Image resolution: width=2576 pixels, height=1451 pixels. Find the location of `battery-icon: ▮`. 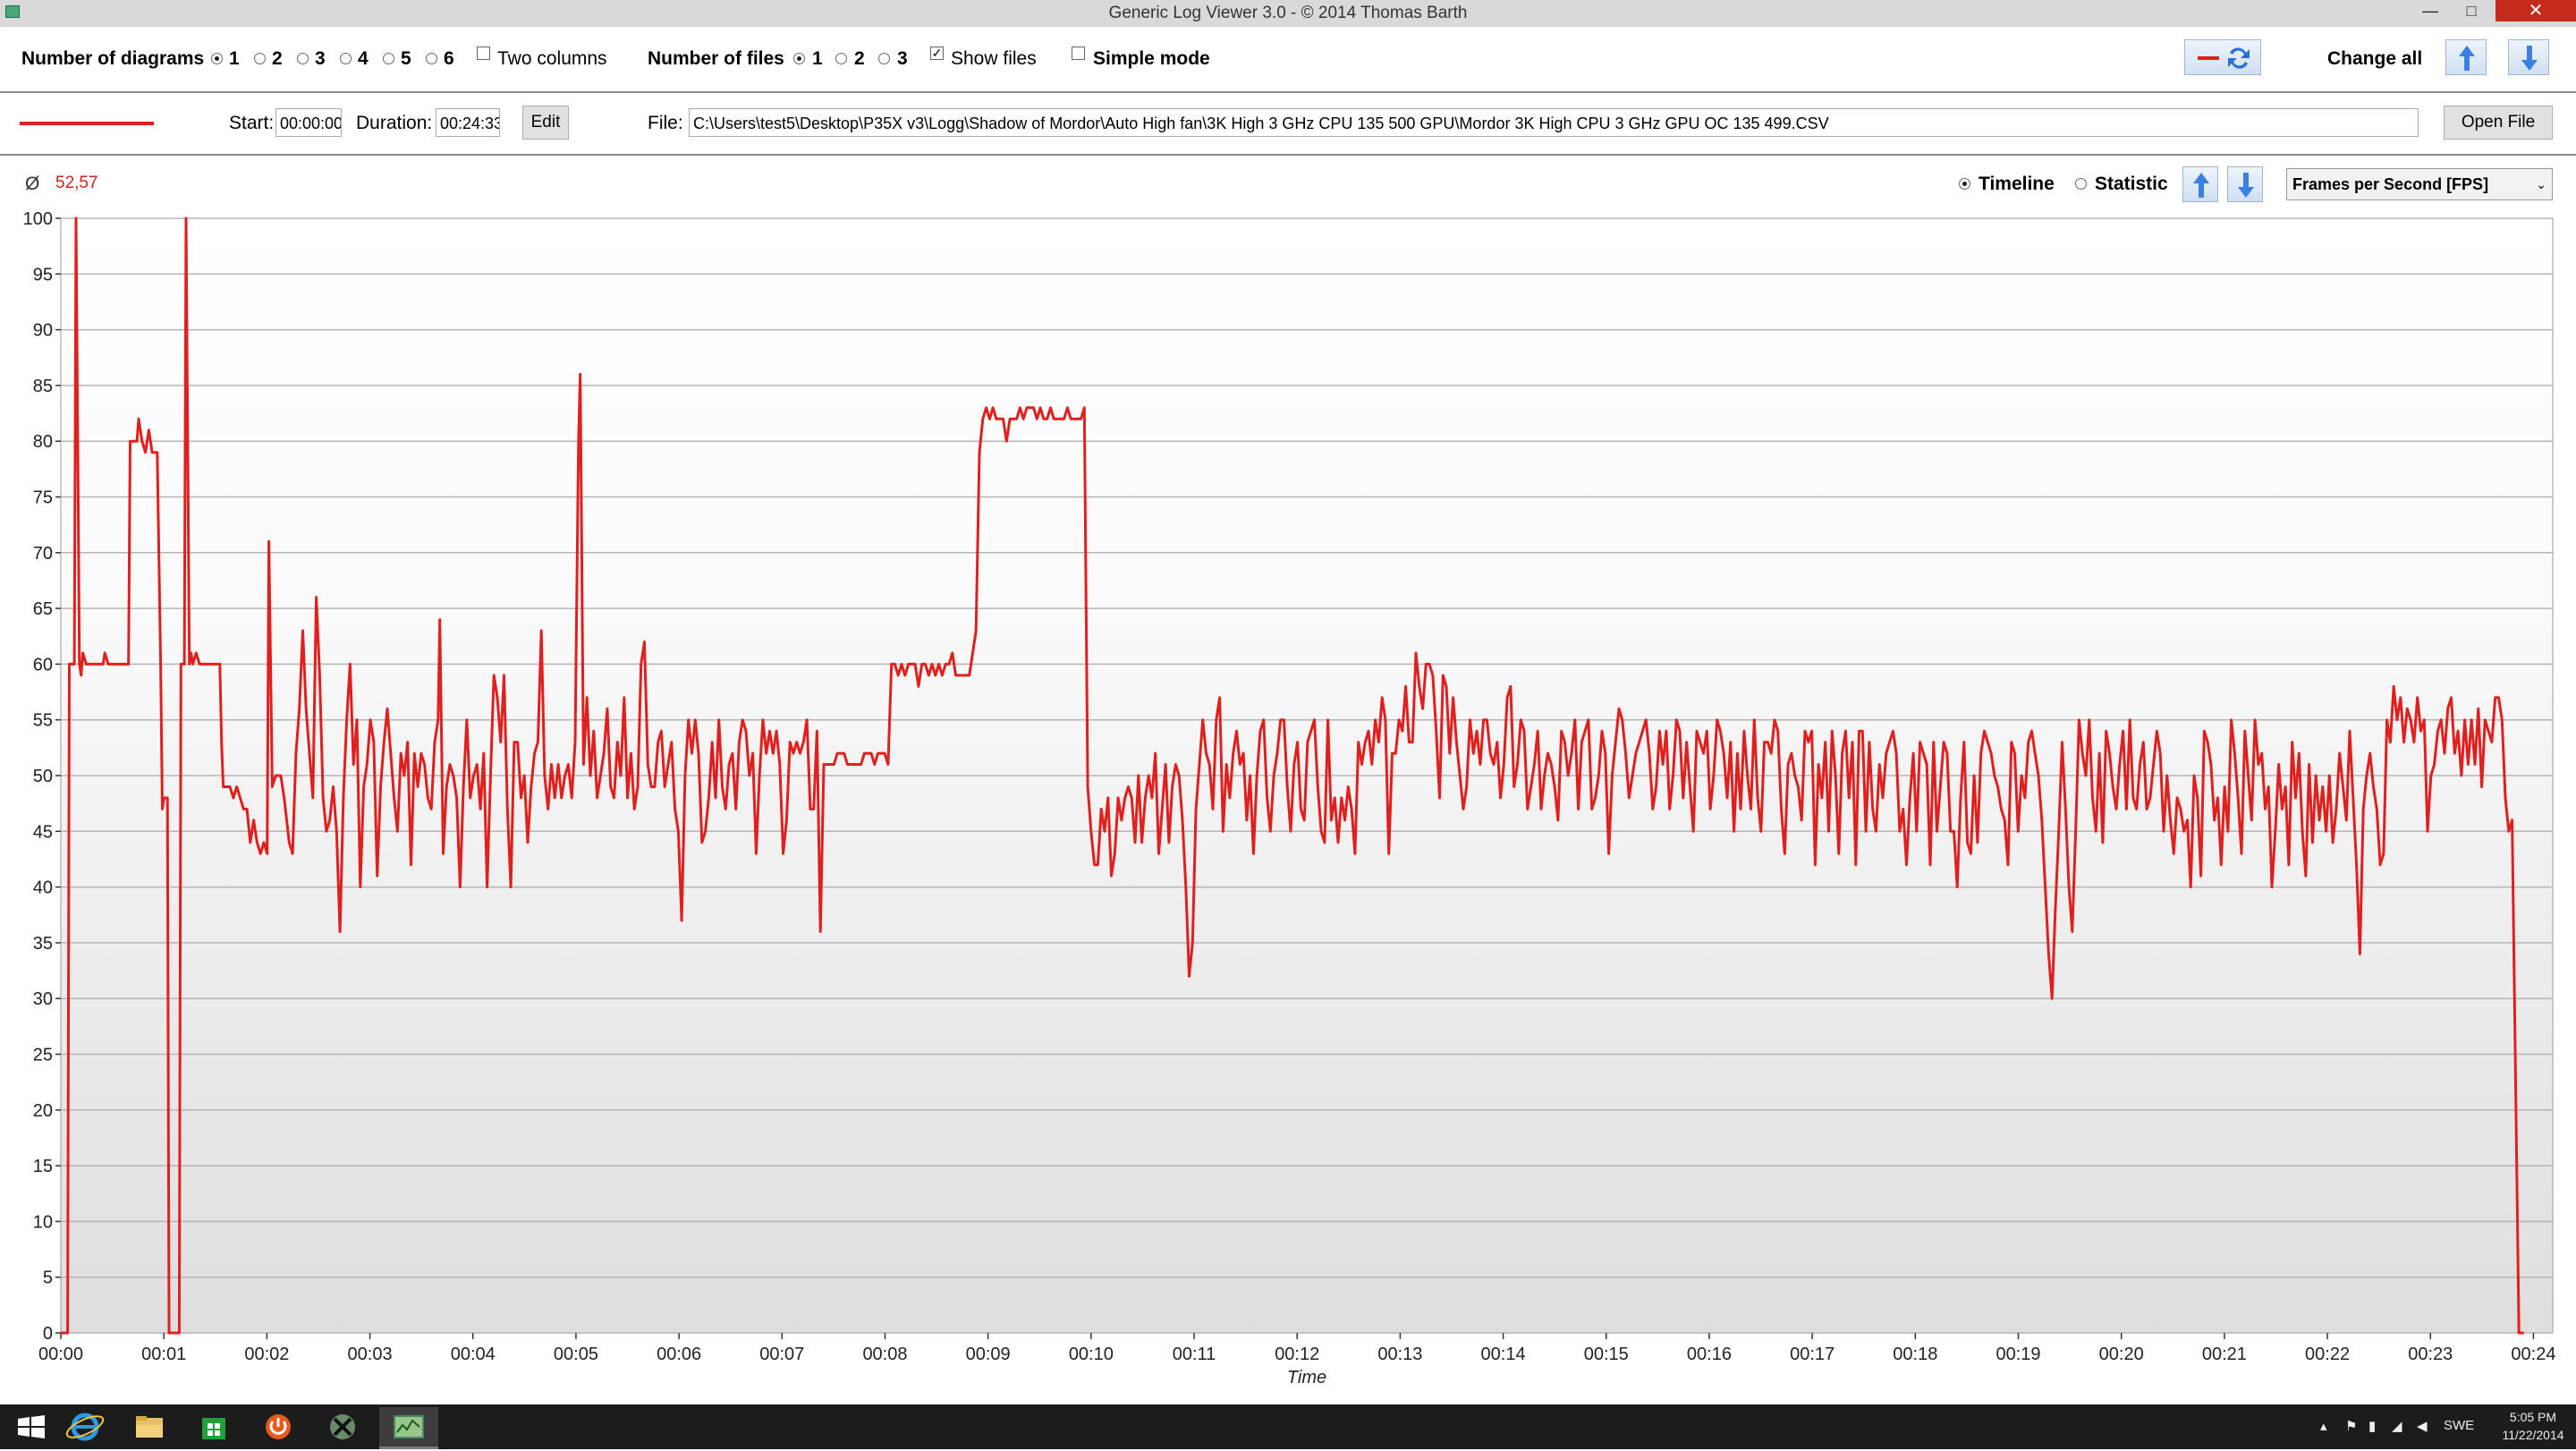

battery-icon: ▮ is located at coordinates (2372, 1426).